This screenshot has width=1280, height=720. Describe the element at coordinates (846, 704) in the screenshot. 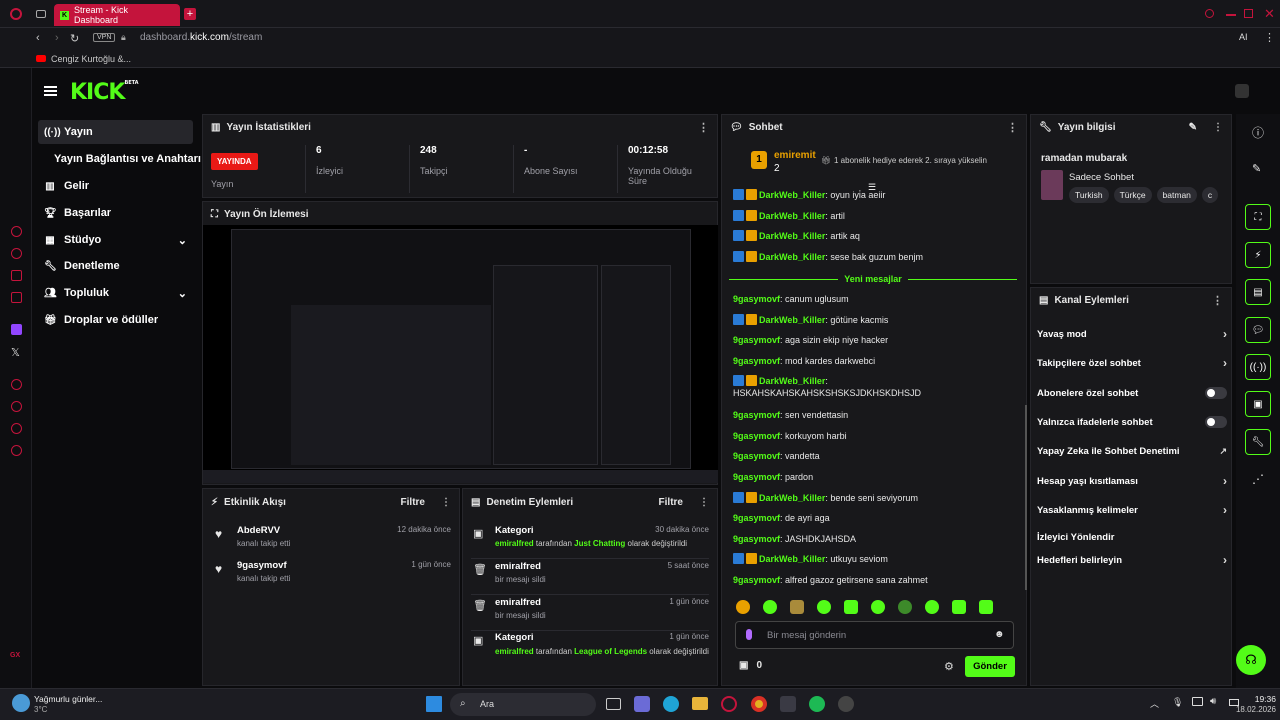

I see `steam-icon` at that location.